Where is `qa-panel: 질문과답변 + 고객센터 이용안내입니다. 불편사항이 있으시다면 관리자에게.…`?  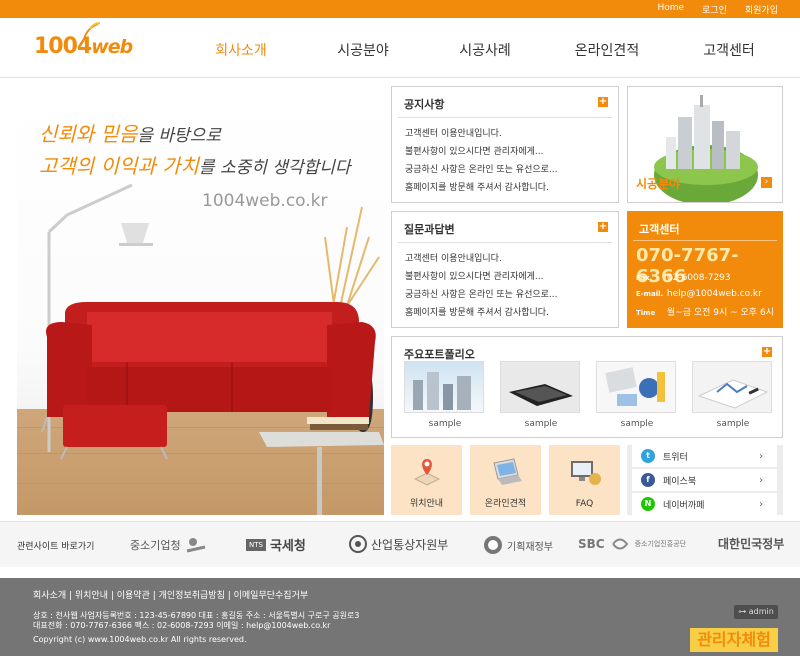 qa-panel: 질문과답변 + 고객센터 이용안내입니다. 불편사항이 있으시다면 관리자에게.… is located at coordinates (505, 269).